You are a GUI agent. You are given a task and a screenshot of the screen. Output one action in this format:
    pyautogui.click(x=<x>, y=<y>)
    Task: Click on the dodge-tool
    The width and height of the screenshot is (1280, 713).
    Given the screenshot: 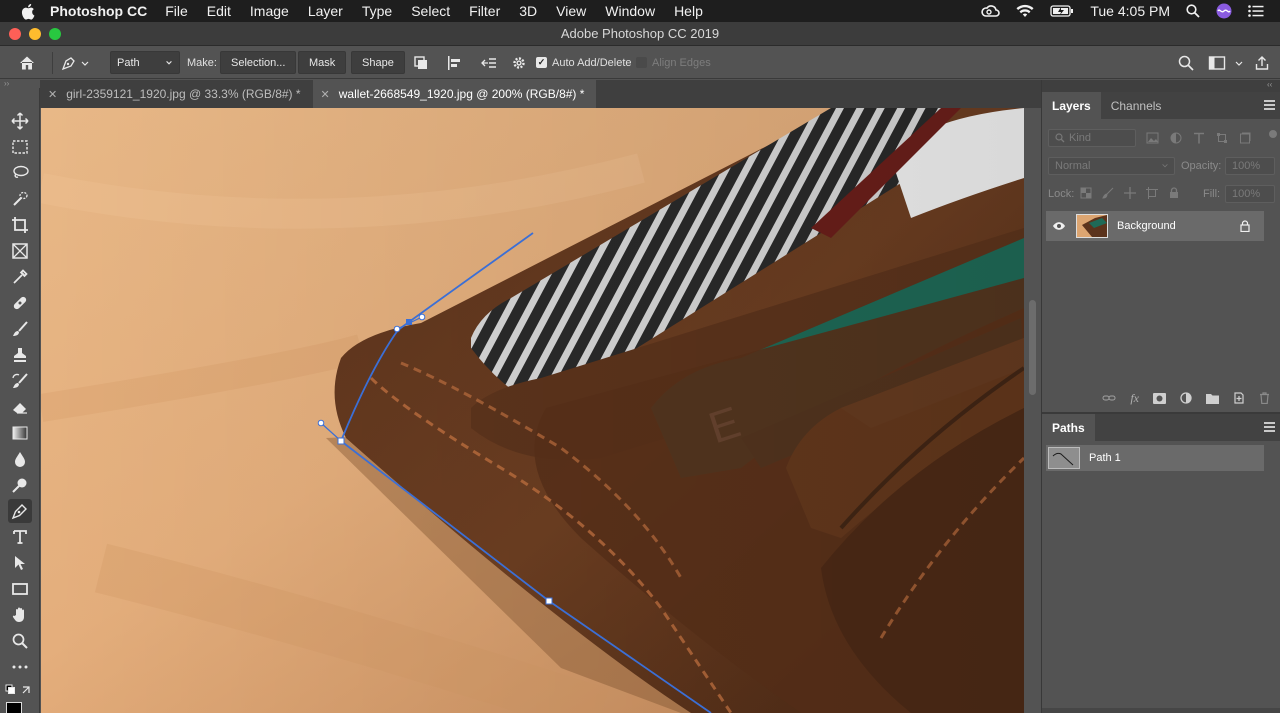 What is the action you would take?
    pyautogui.click(x=20, y=485)
    